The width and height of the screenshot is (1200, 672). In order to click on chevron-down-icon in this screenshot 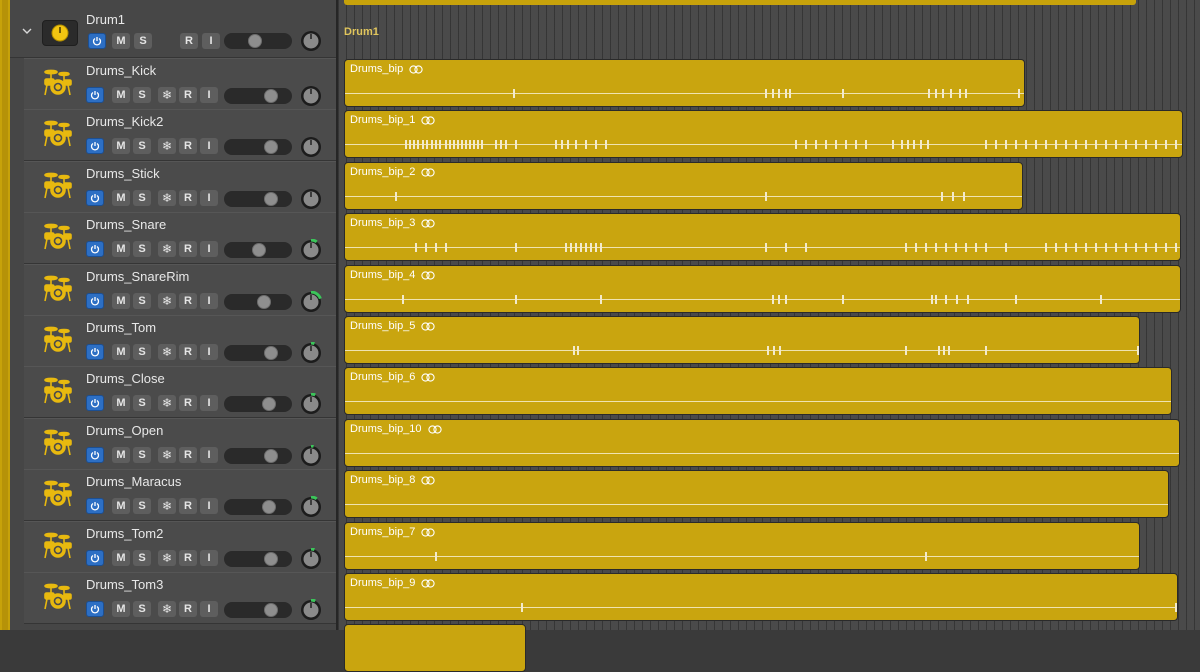, I will do `click(27, 31)`.